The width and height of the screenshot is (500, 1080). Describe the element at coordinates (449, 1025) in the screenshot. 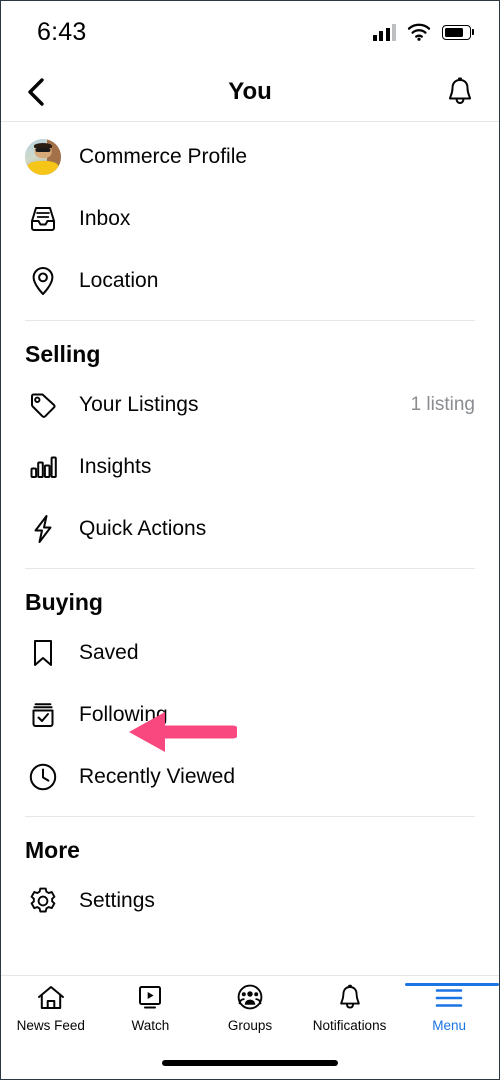

I see `tab-label: Menu` at that location.